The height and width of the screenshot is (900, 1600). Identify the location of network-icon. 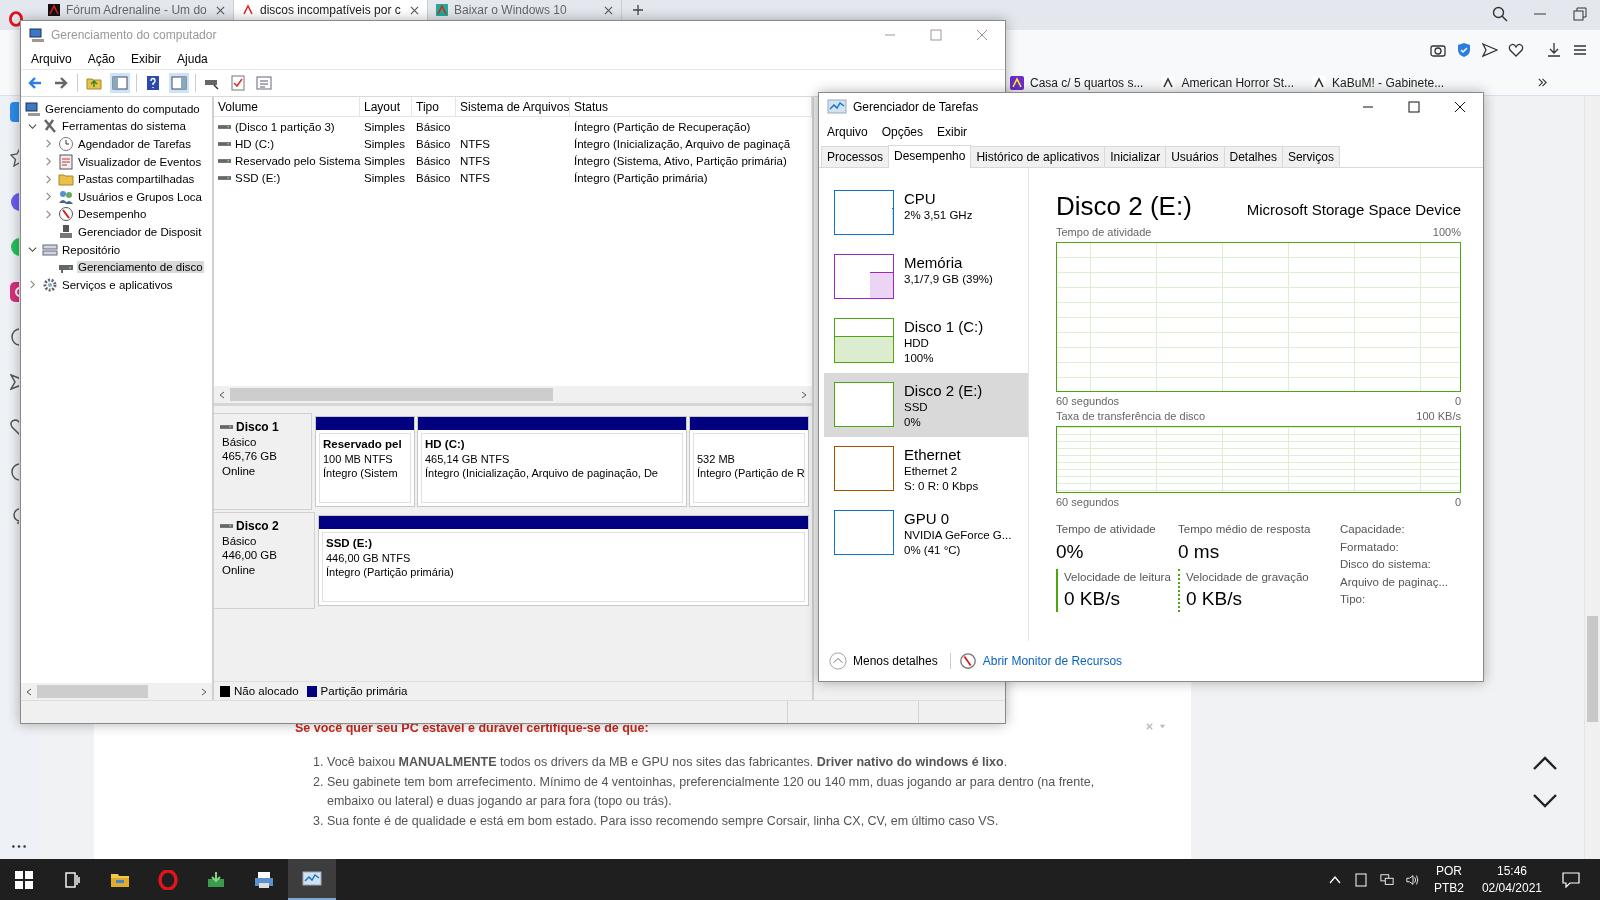
(1386, 879).